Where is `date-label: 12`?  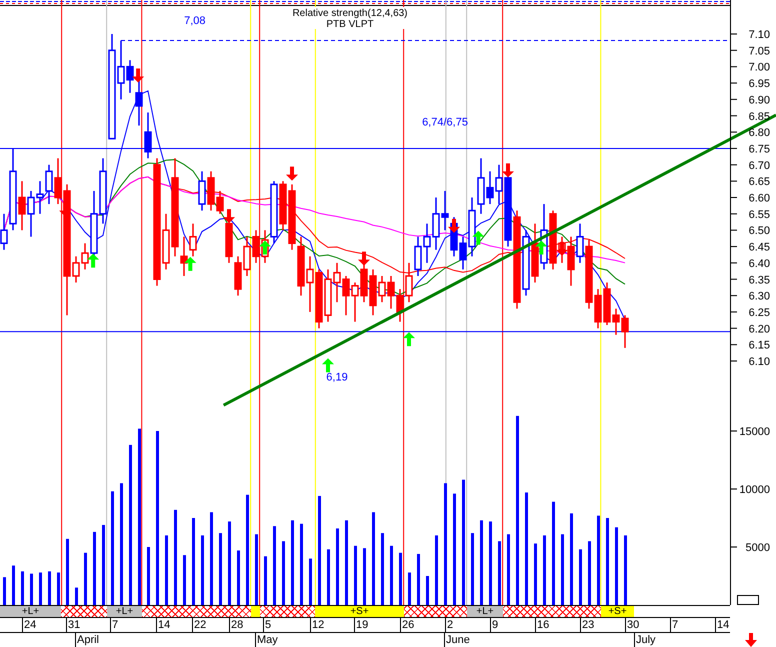 date-label: 12 is located at coordinates (317, 625).